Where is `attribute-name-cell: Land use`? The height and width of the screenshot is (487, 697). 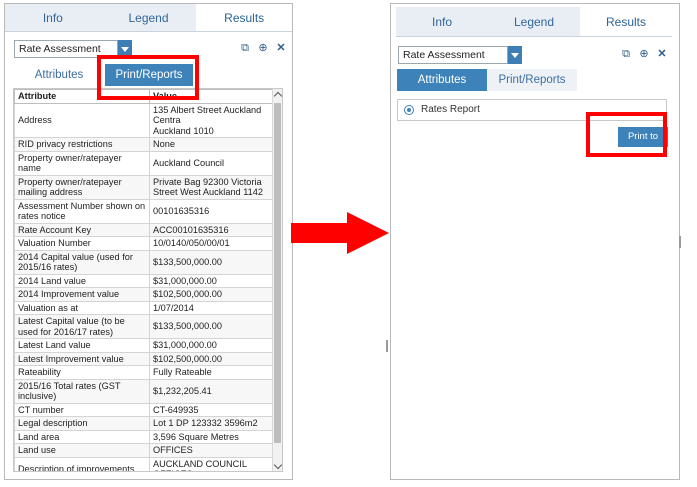 attribute-name-cell: Land use is located at coordinates (82, 450).